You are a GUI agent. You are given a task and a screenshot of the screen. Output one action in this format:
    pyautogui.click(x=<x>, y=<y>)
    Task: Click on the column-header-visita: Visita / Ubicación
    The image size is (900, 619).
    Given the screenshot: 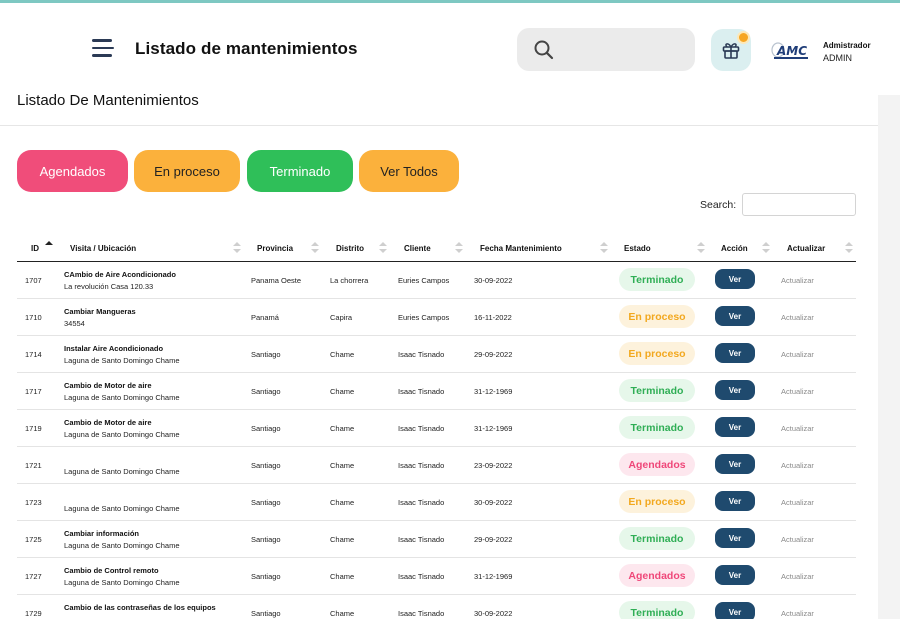 What is the action you would take?
    pyautogui.click(x=103, y=248)
    